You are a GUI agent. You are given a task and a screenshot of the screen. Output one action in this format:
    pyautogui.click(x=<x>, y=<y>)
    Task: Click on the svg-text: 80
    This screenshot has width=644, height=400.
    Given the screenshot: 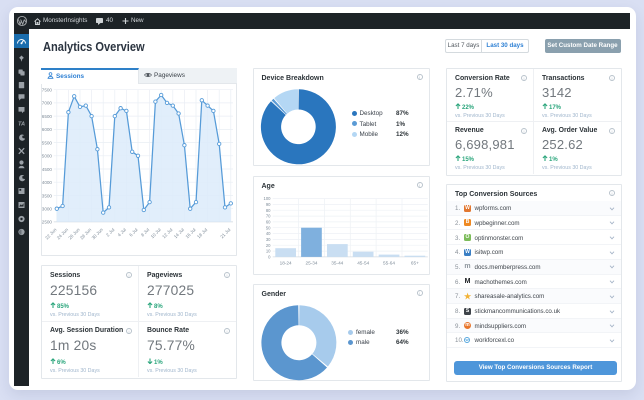 What is the action you would take?
    pyautogui.click(x=267, y=210)
    